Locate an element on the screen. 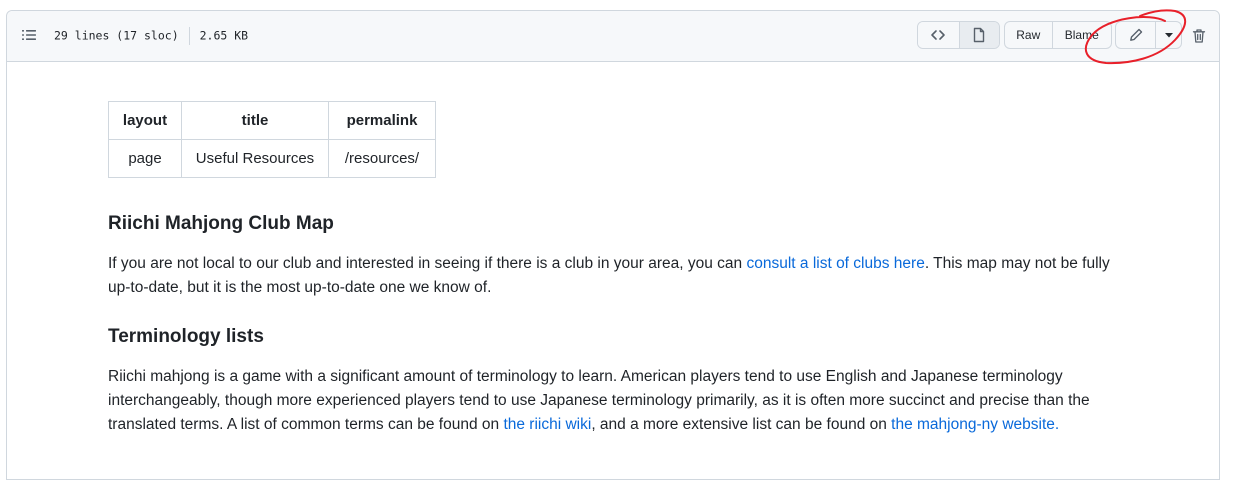  file-icon is located at coordinates (979, 35).